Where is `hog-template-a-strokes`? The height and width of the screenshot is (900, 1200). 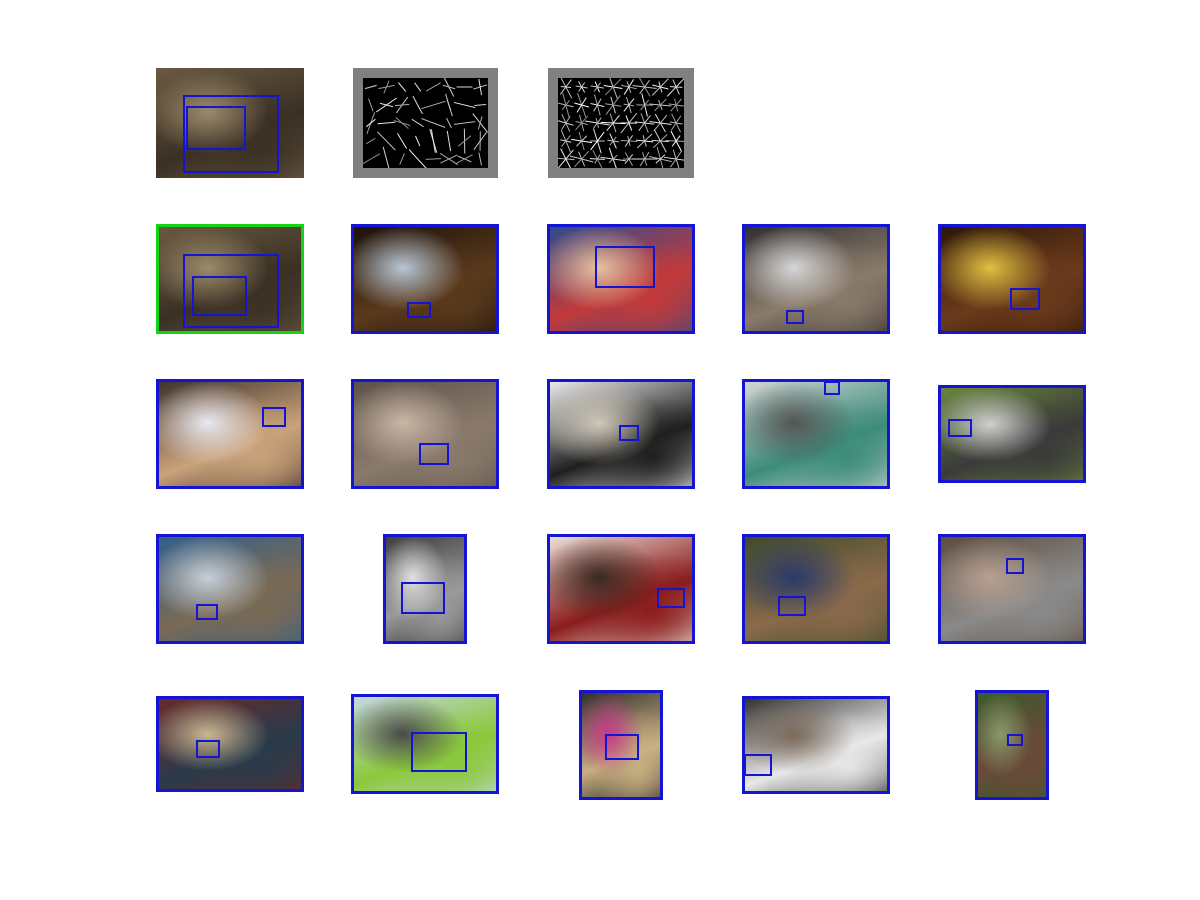 hog-template-a-strokes is located at coordinates (425, 124).